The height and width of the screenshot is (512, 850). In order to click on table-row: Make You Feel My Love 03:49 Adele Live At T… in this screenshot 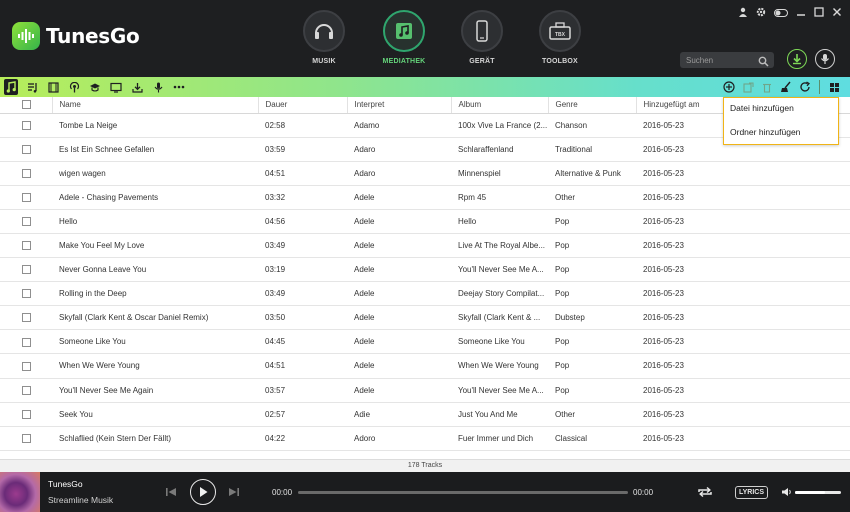, I will do `click(425, 246)`.